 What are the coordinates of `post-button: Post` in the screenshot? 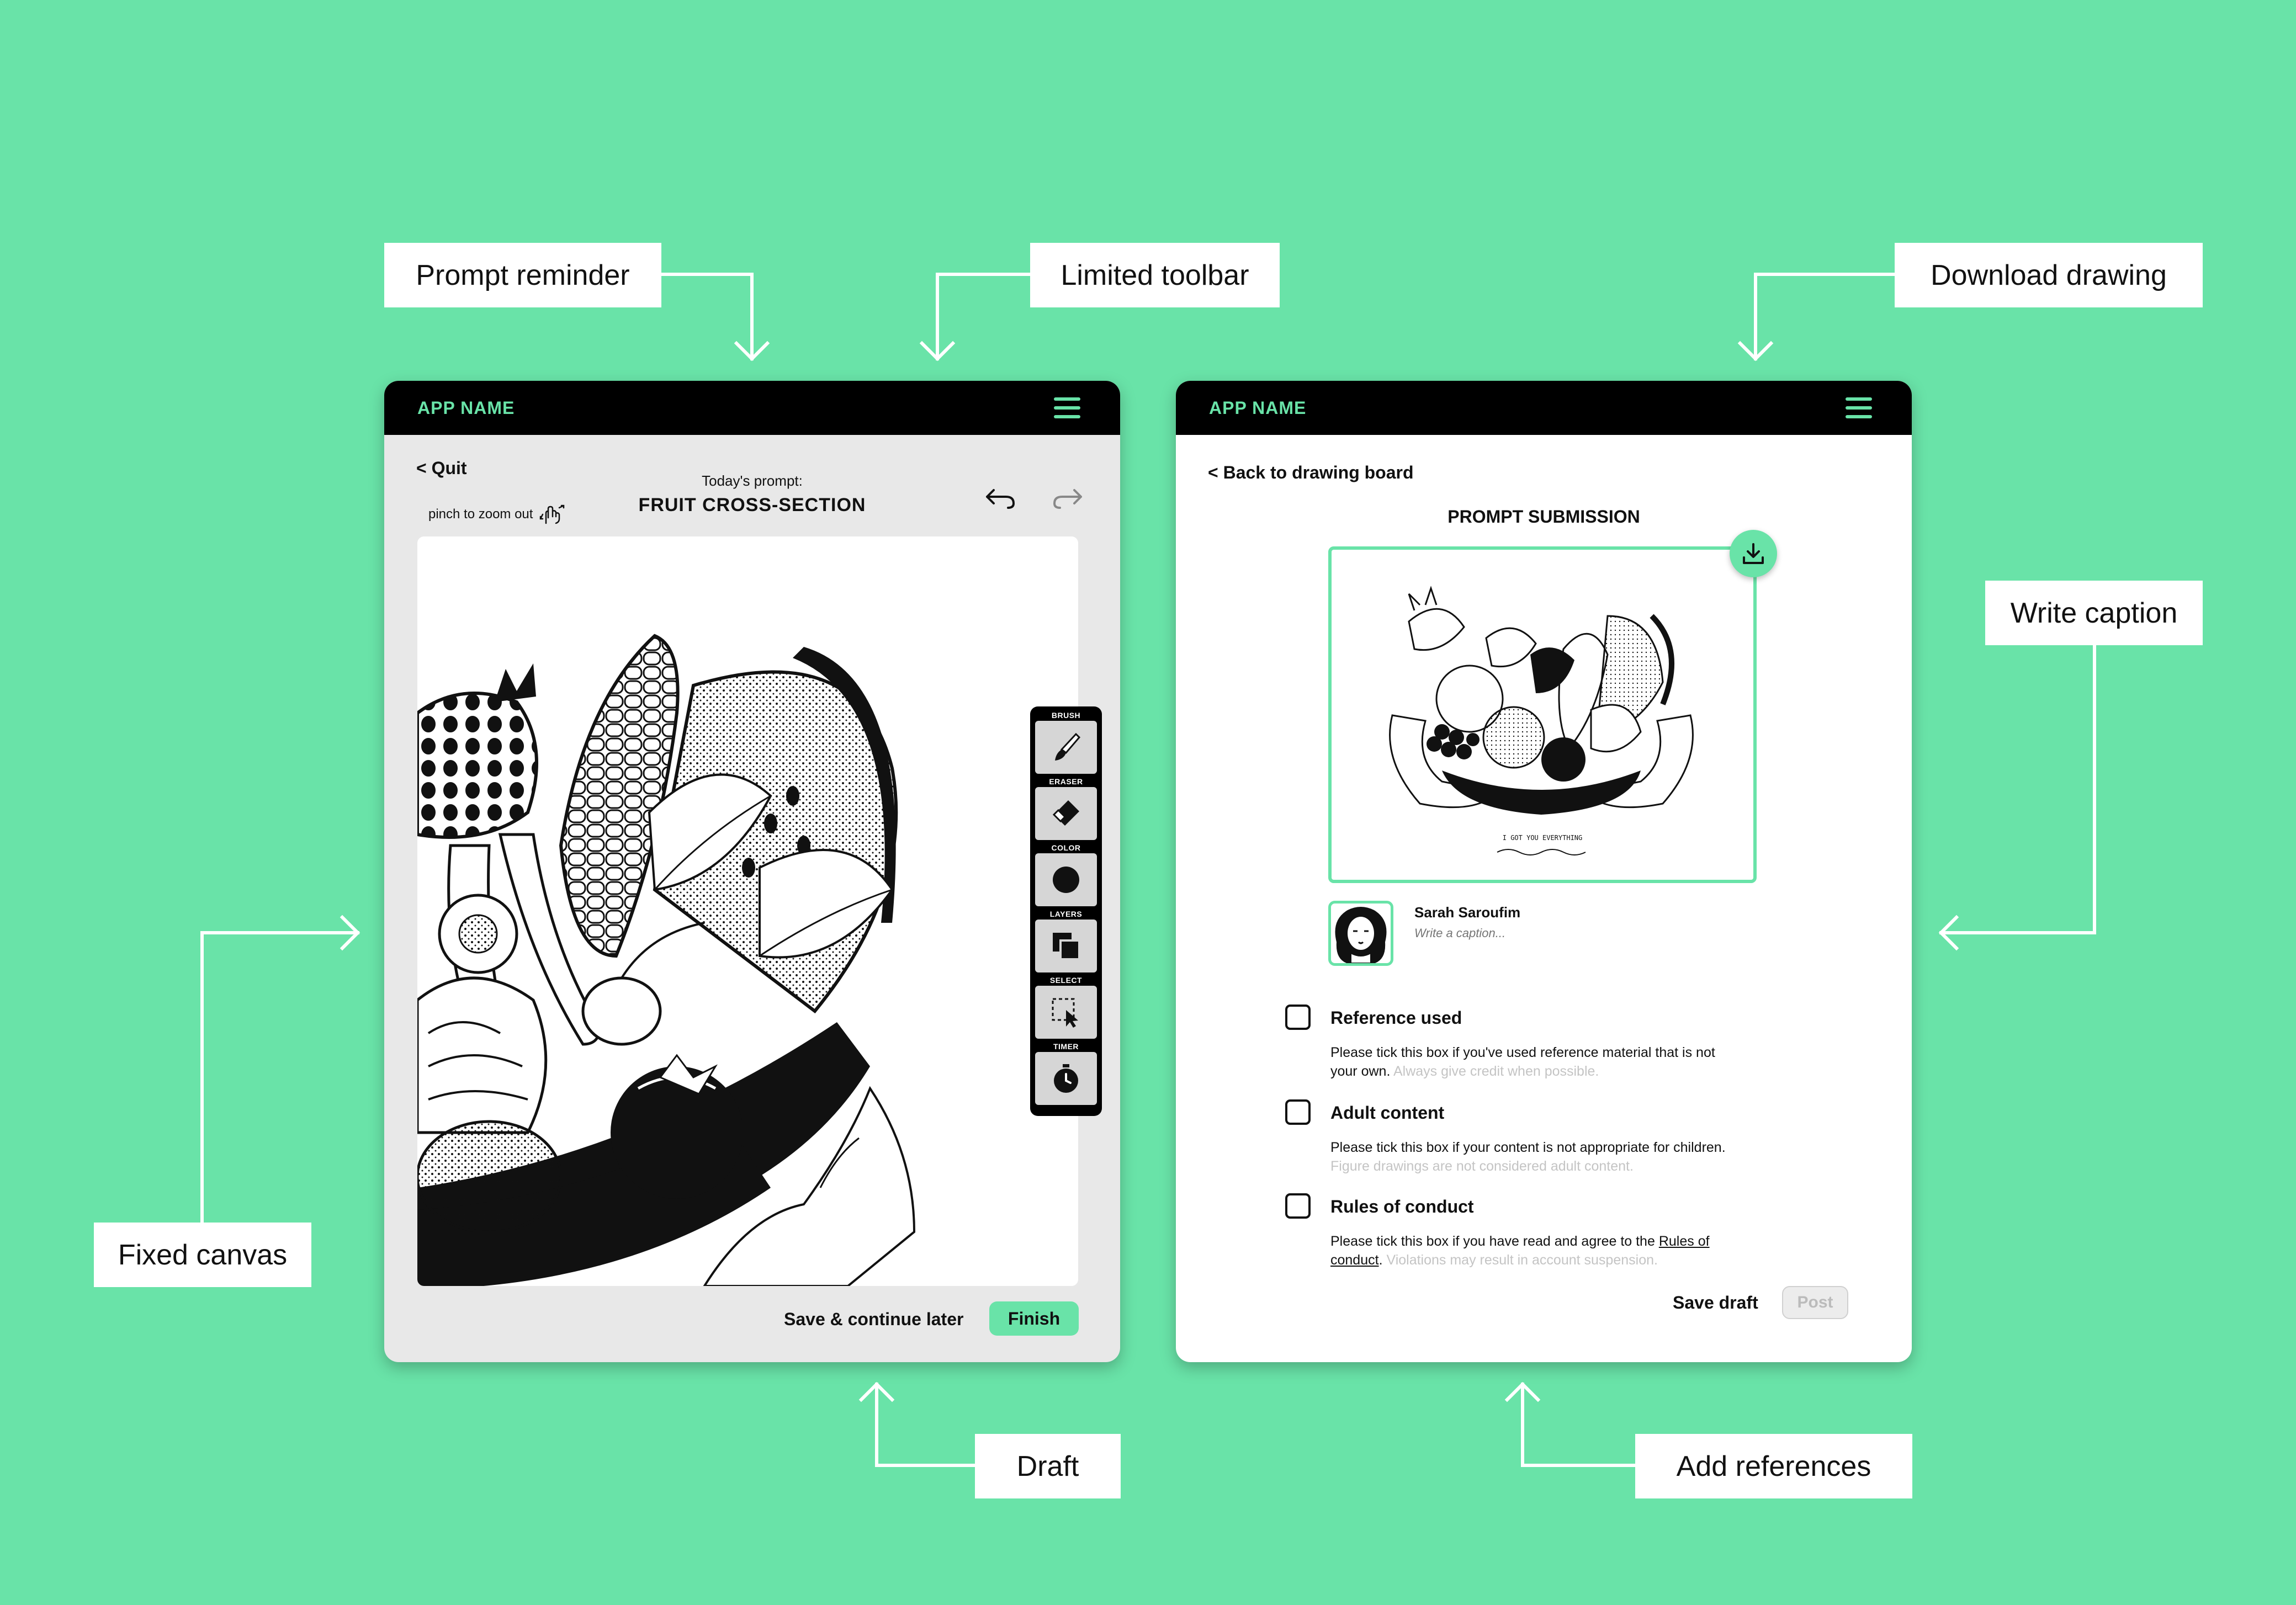 It's located at (1815, 1302).